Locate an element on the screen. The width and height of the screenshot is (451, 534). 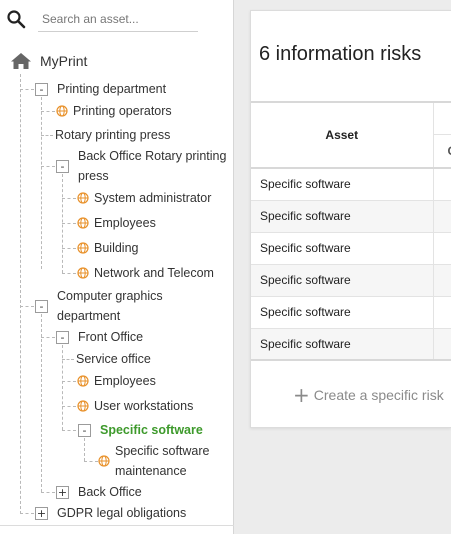
page-title: 6 information risks is located at coordinates (340, 54).